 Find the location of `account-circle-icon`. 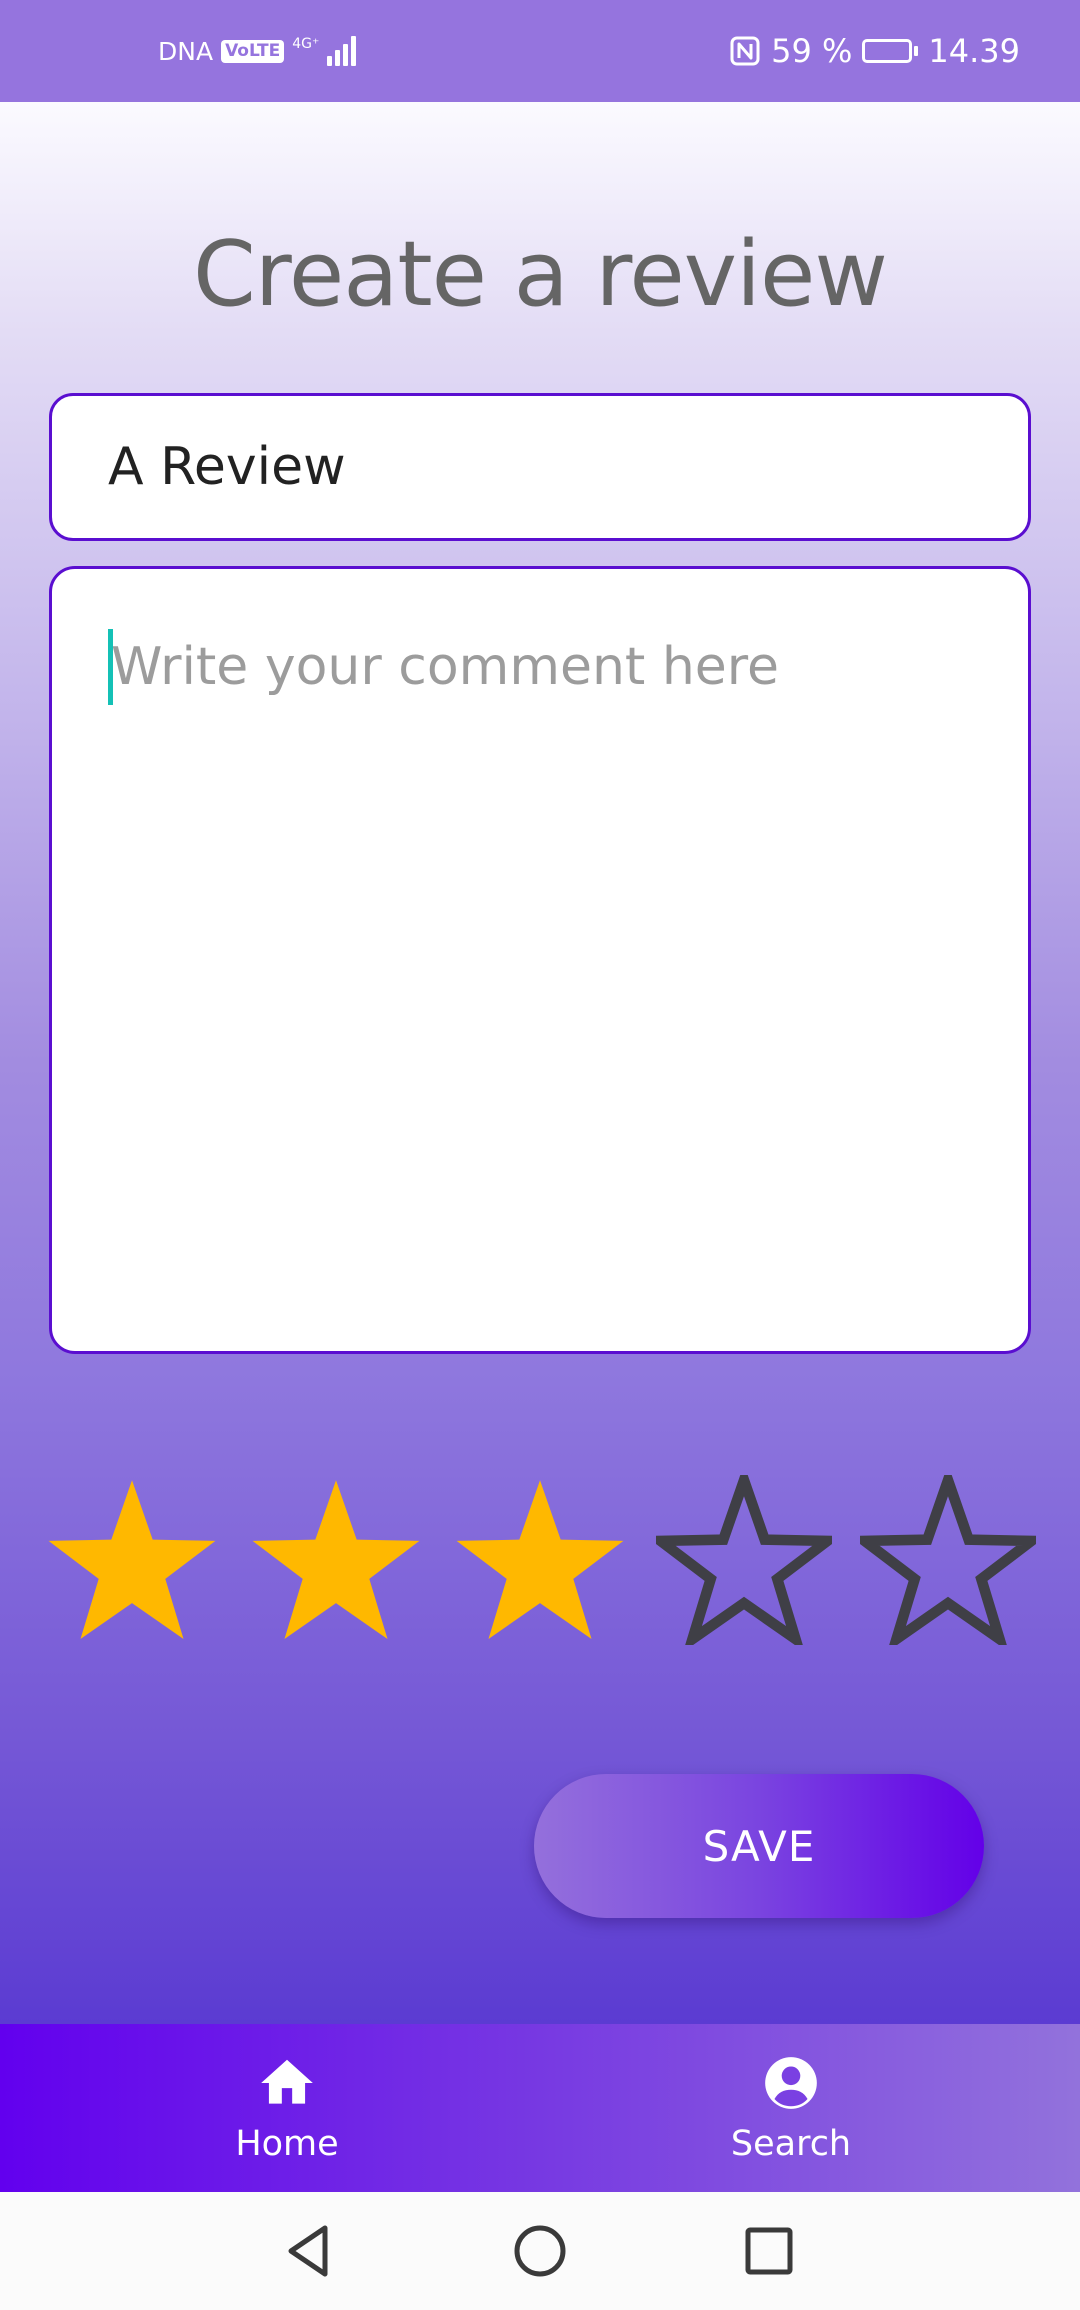

account-circle-icon is located at coordinates (791, 2083).